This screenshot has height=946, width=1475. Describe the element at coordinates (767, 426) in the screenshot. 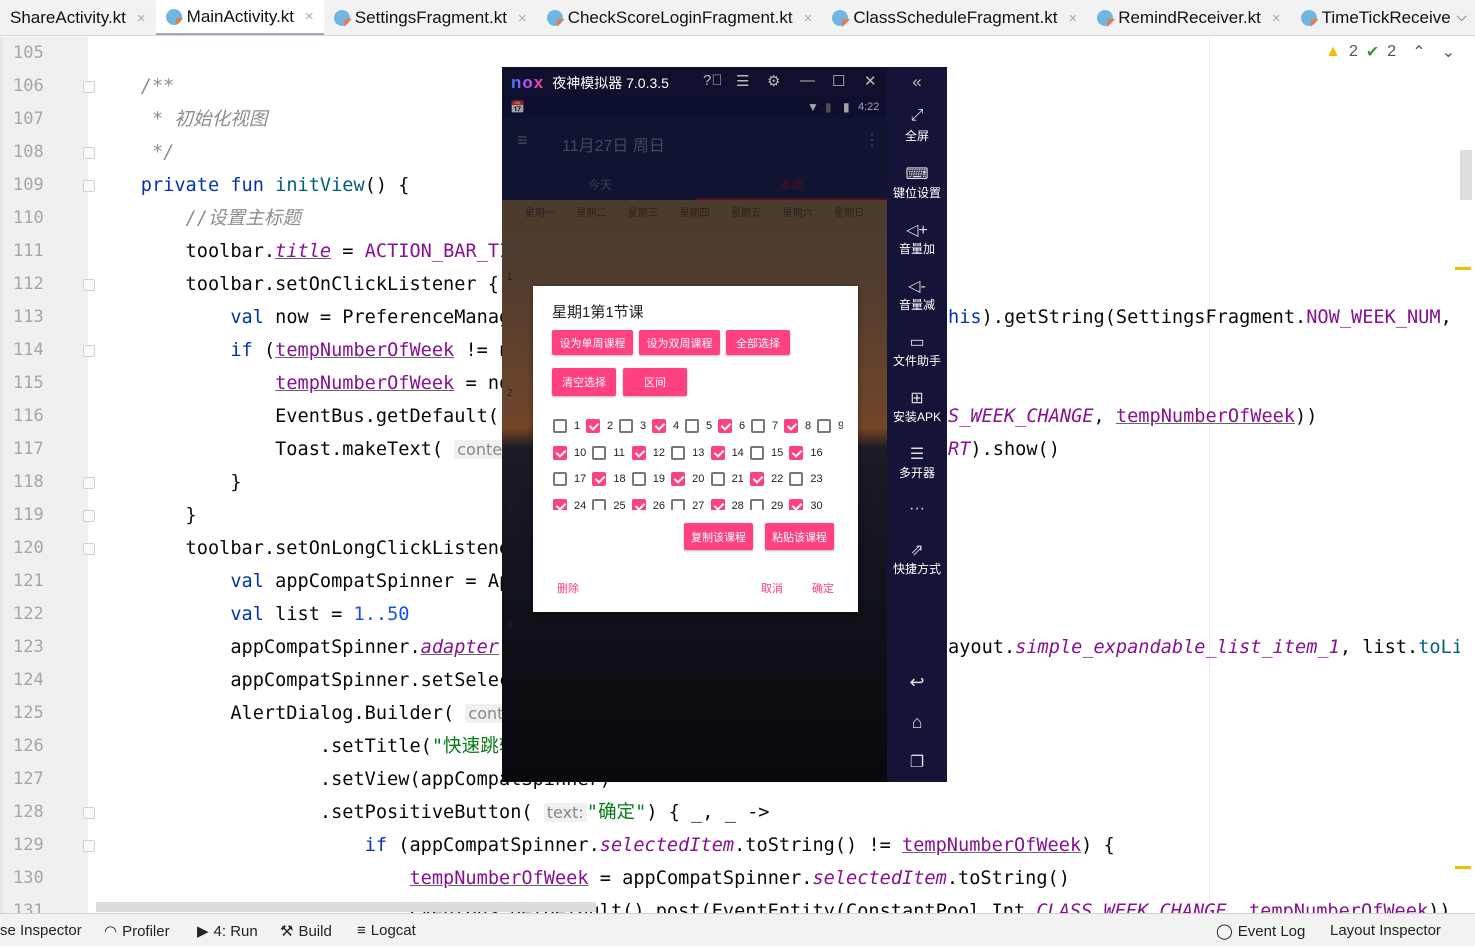

I see `week-checkbox-item: 7` at that location.